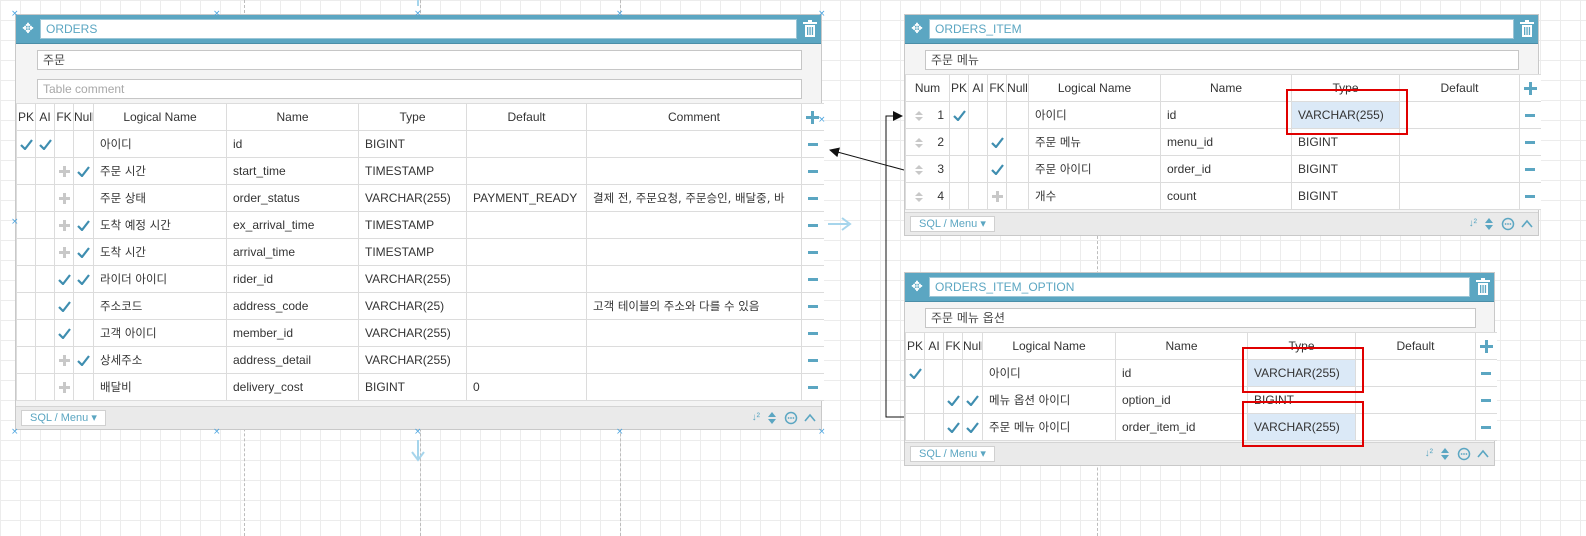 This screenshot has height=536, width=1586. I want to click on column-cell: id, so click(1181, 373).